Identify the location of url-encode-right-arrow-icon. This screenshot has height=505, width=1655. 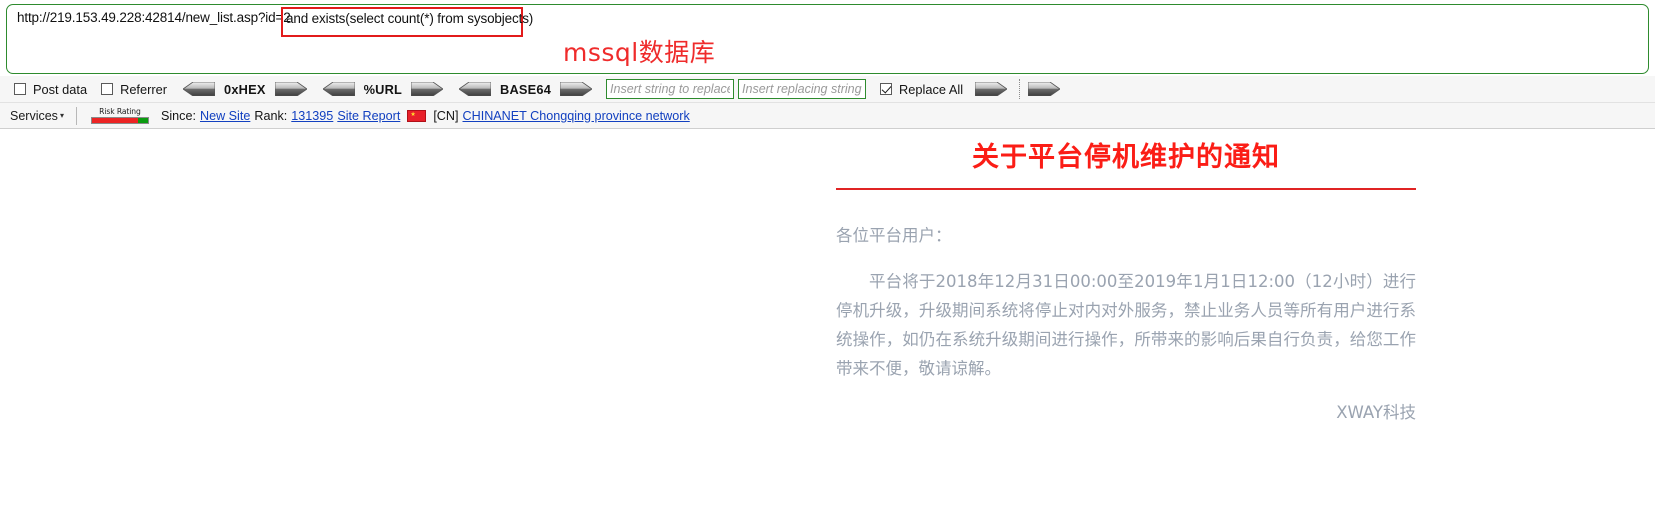
(427, 89).